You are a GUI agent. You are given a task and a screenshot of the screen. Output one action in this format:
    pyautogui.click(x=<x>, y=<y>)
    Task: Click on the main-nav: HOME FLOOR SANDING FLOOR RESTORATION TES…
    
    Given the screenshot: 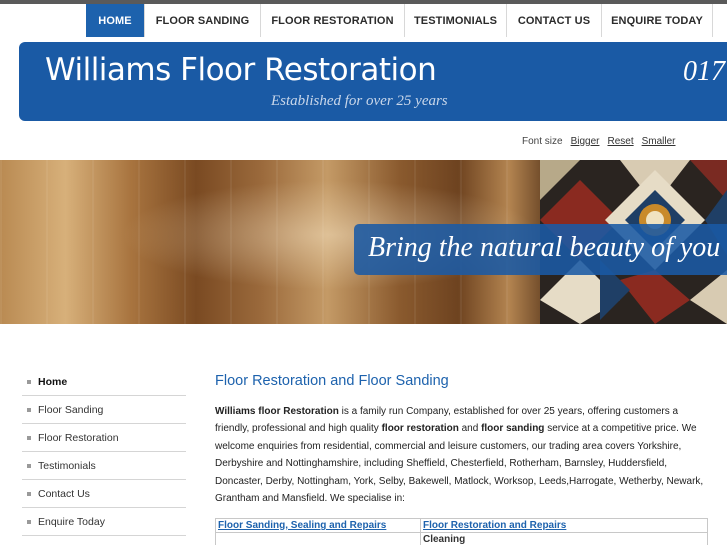 What is the action you would take?
    pyautogui.click(x=399, y=20)
    